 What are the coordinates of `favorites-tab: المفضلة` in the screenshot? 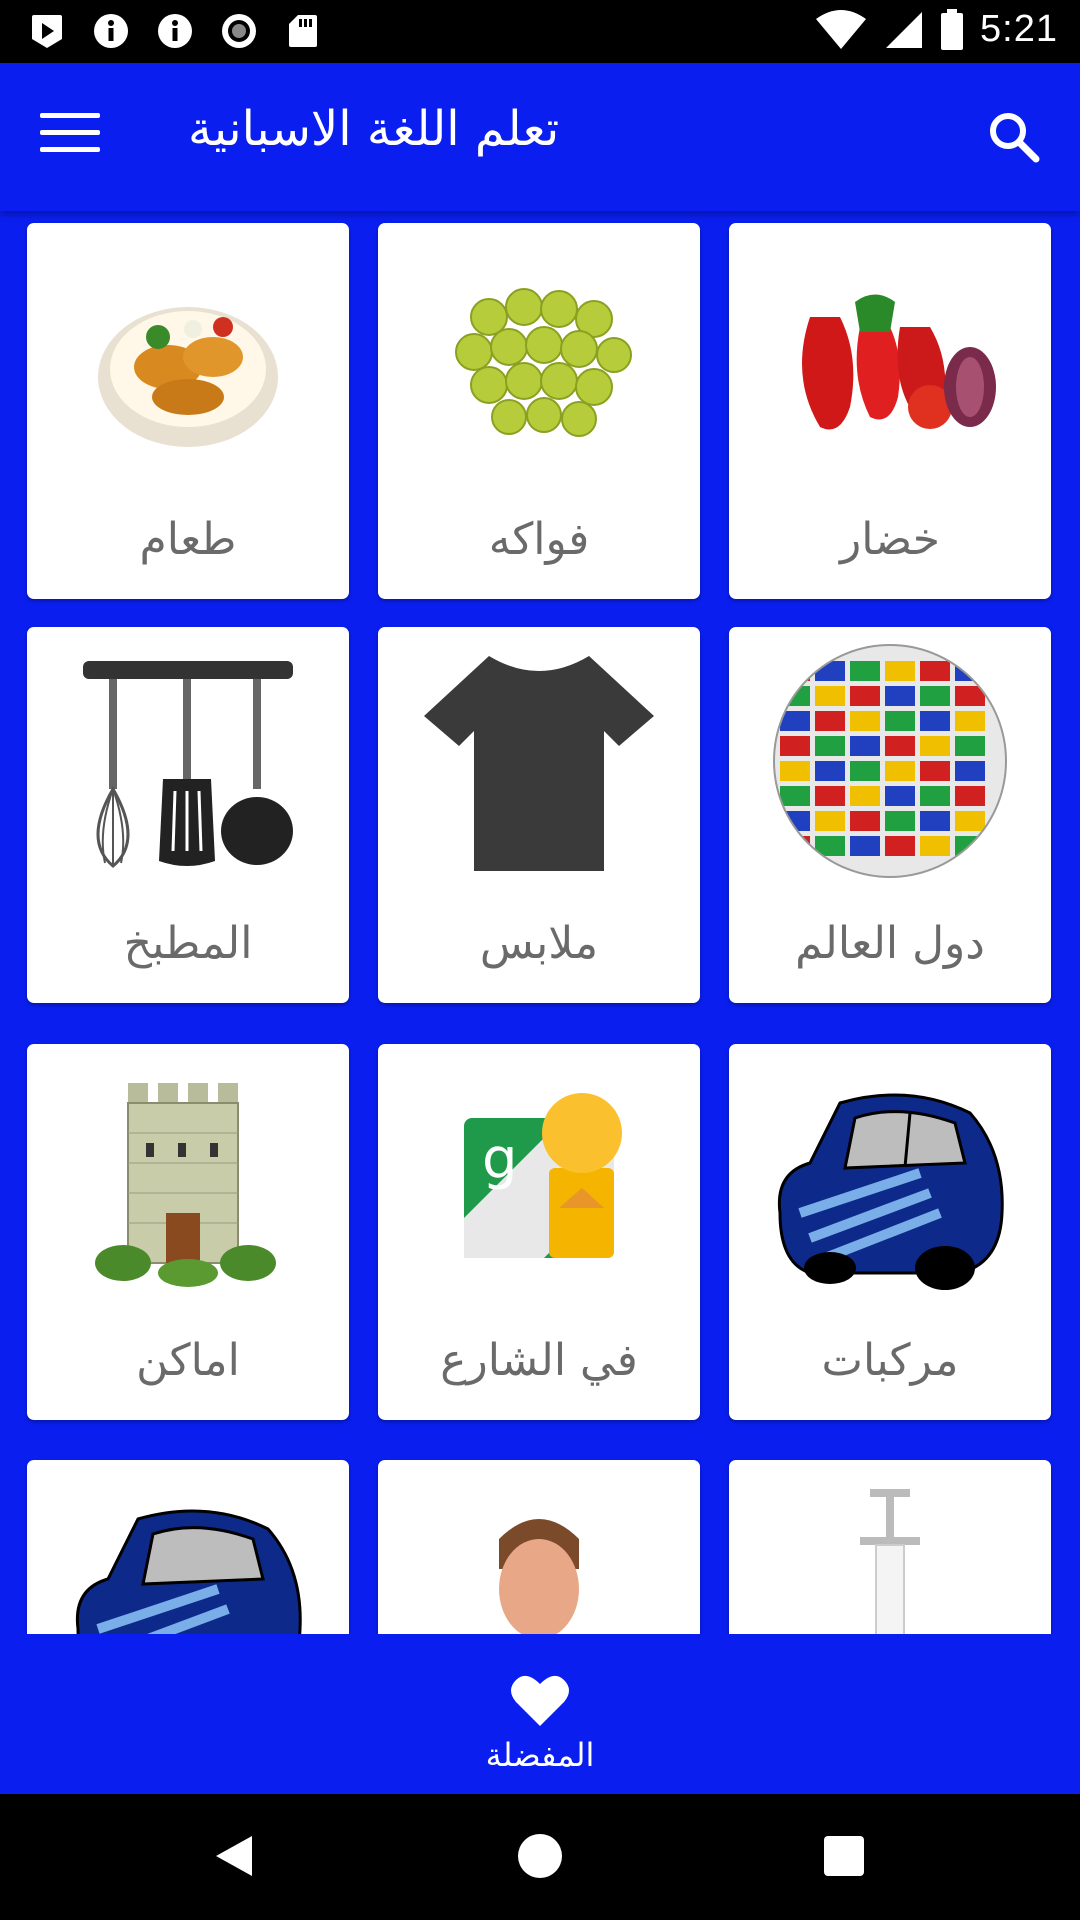 It's located at (540, 1719).